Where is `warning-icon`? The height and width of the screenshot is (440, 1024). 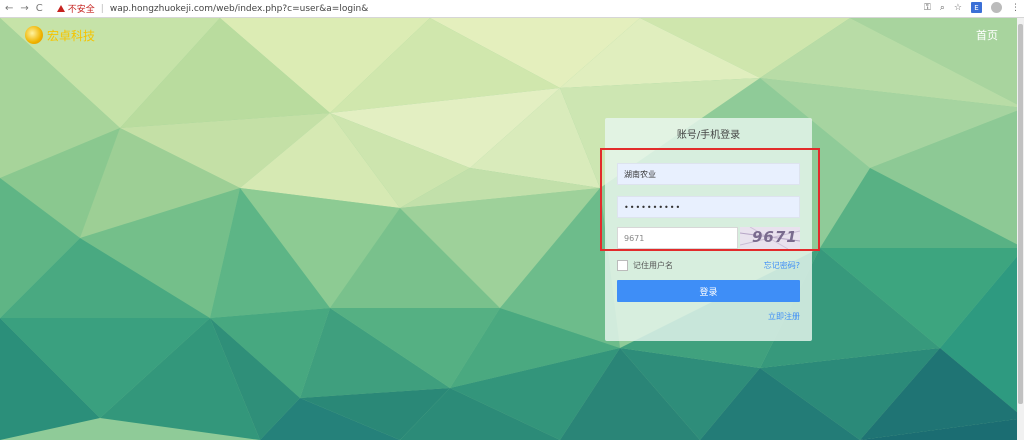 warning-icon is located at coordinates (60, 8).